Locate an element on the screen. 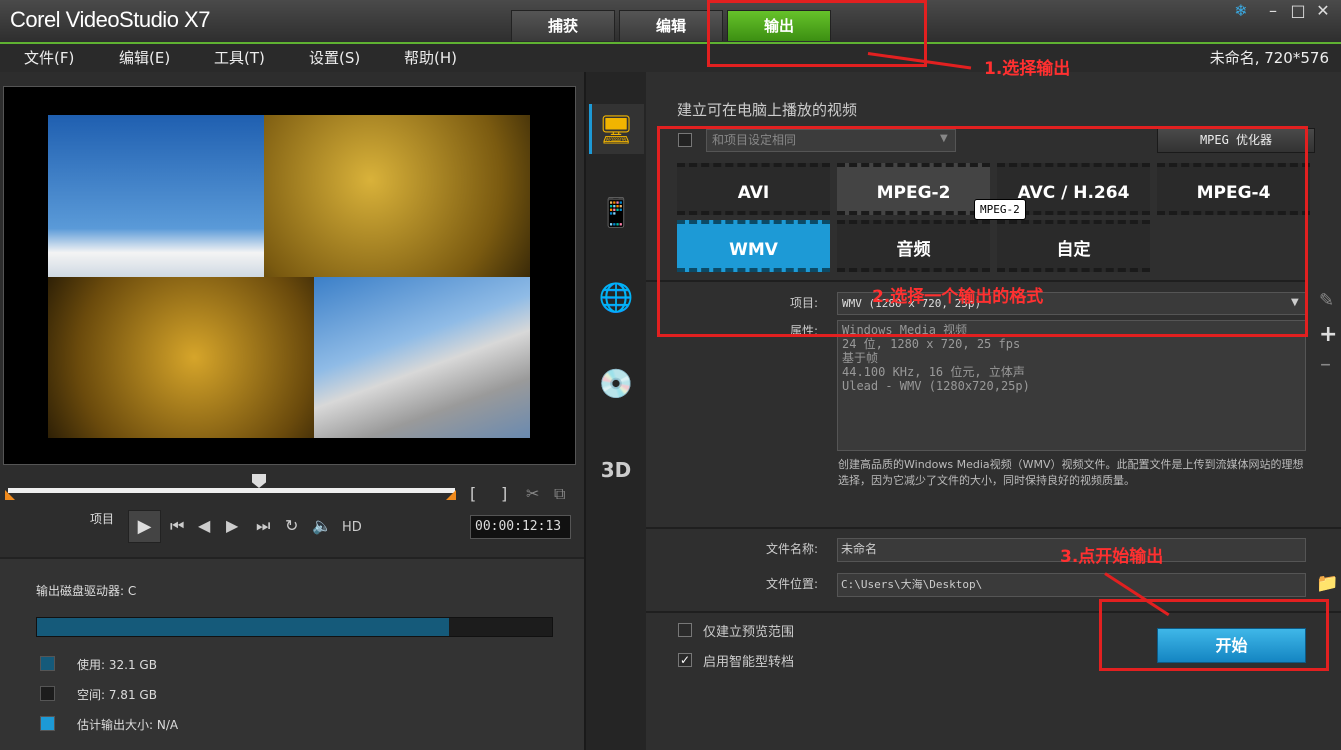 This screenshot has width=1341, height=750. timecode-field: 00:00:12:13 is located at coordinates (520, 527).